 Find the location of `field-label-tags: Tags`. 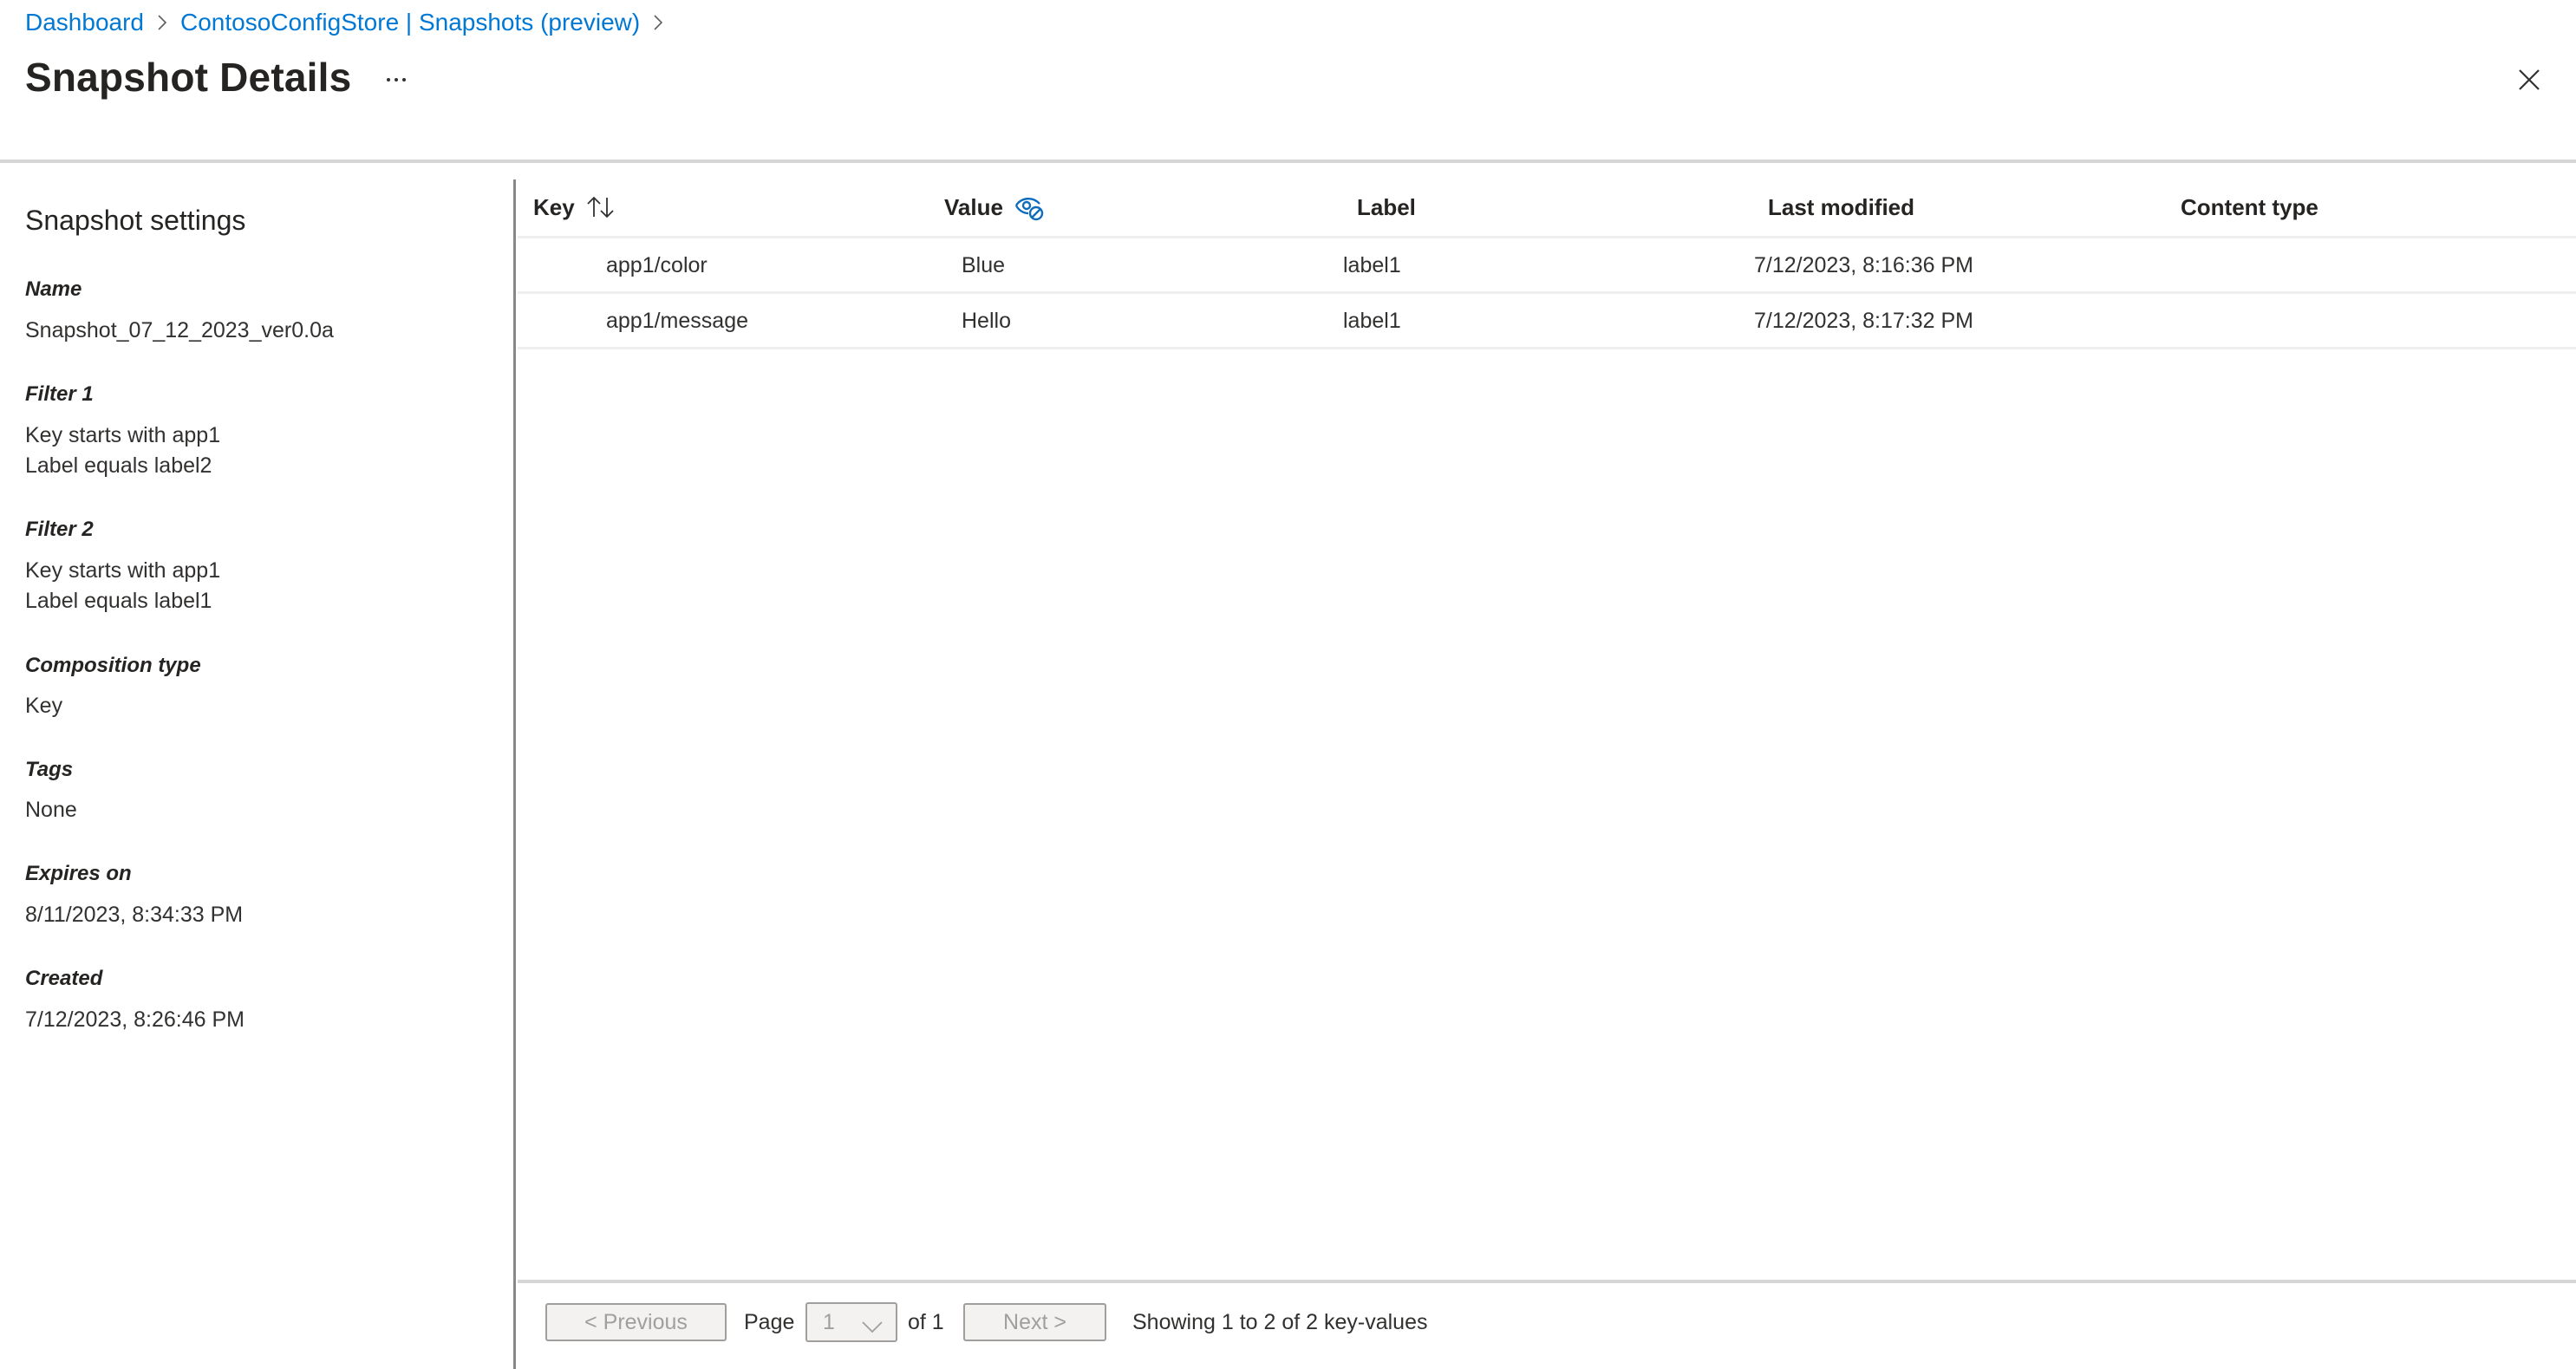

field-label-tags: Tags is located at coordinates (49, 769).